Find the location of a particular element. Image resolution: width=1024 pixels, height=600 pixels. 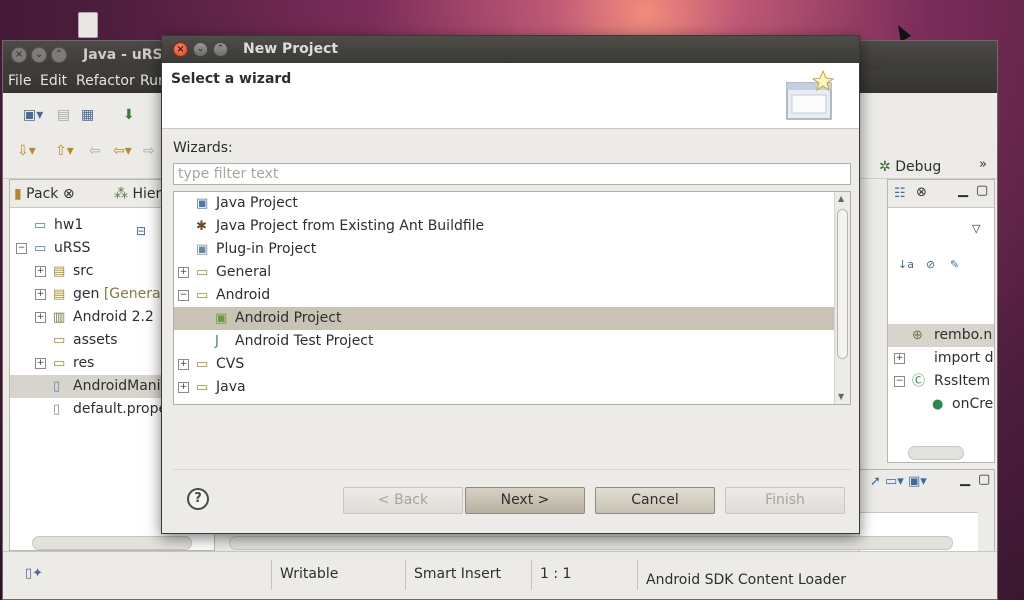

dialog-titlebar: × ⌄ ⌃ New Project is located at coordinates (510, 49).